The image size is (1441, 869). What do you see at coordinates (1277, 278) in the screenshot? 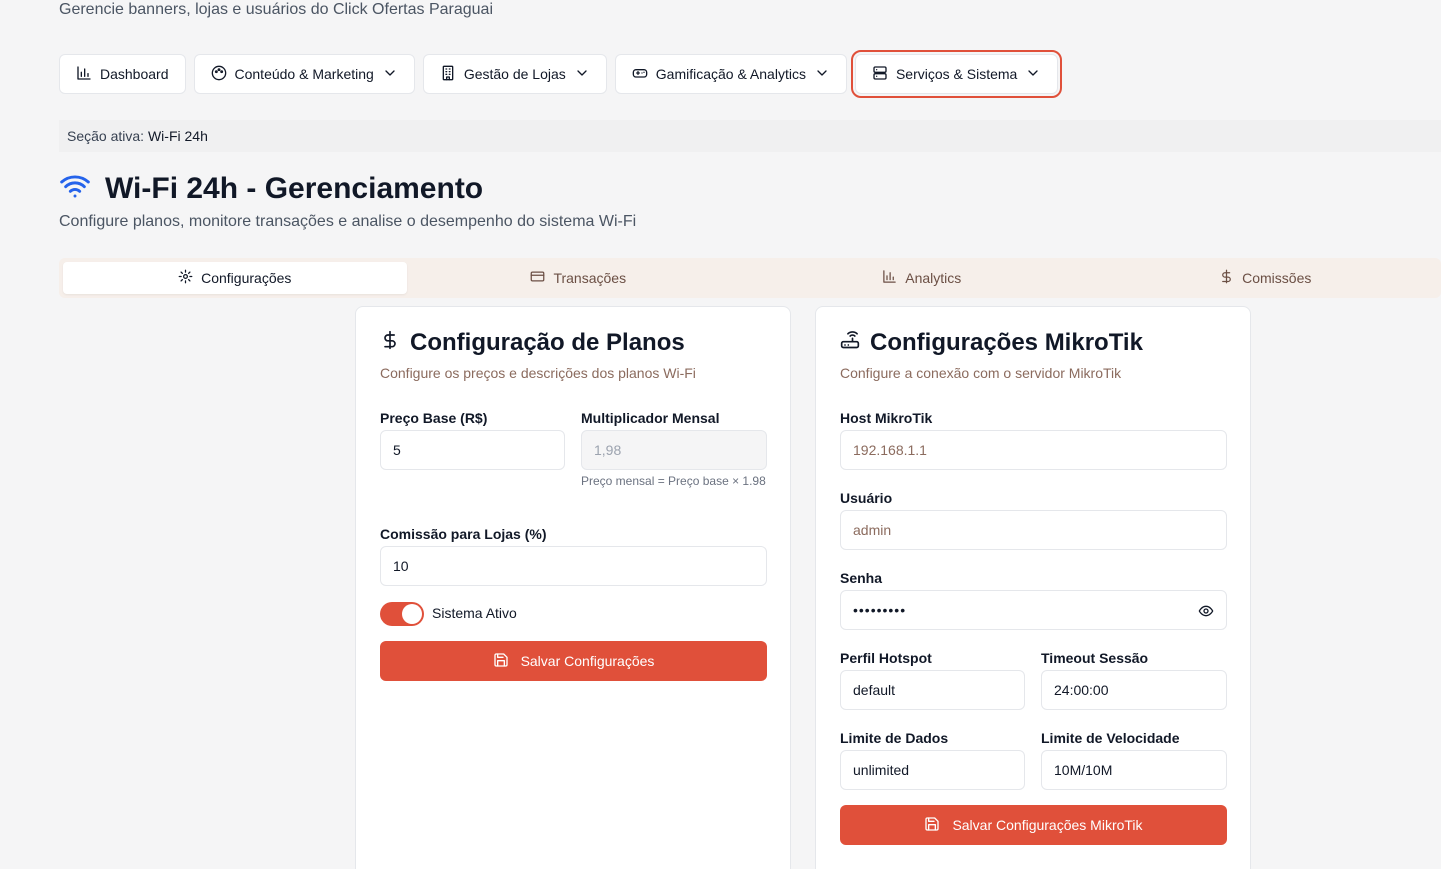
I see `tab-commissions-label: Comissões` at bounding box center [1277, 278].